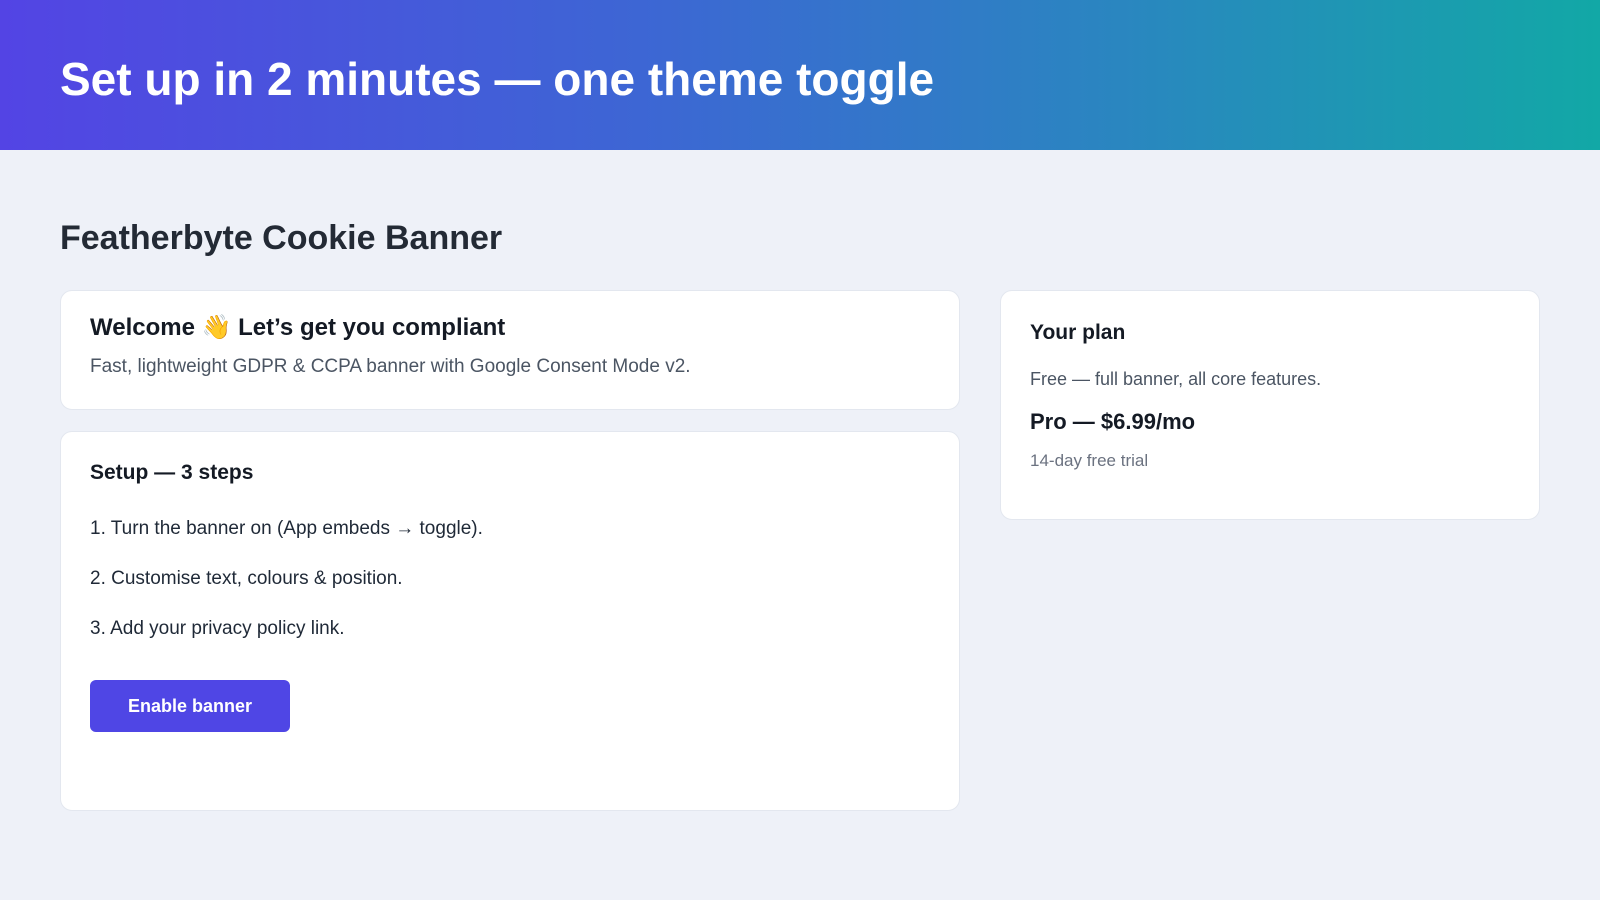 The height and width of the screenshot is (900, 1600). I want to click on plan-trial-note: 14-day free trial, so click(1089, 460).